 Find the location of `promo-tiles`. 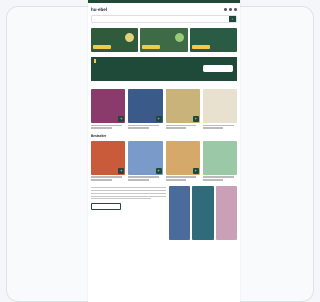

promo-tiles is located at coordinates (164, 40).